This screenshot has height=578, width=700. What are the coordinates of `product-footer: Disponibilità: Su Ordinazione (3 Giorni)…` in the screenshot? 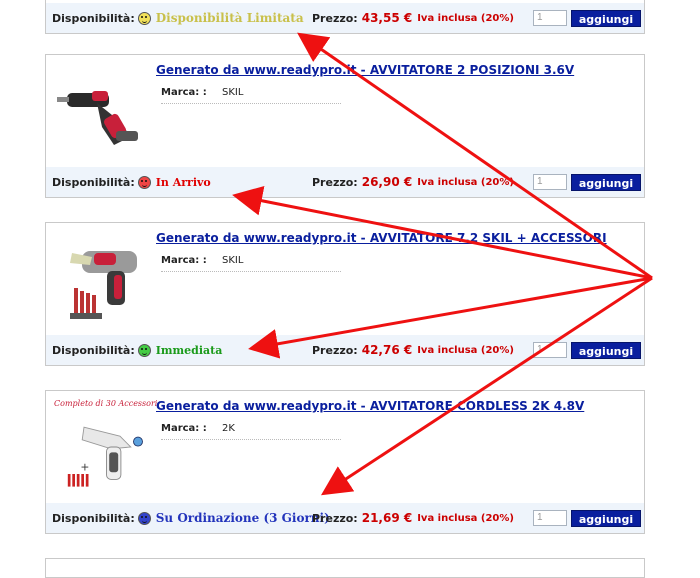 It's located at (345, 518).